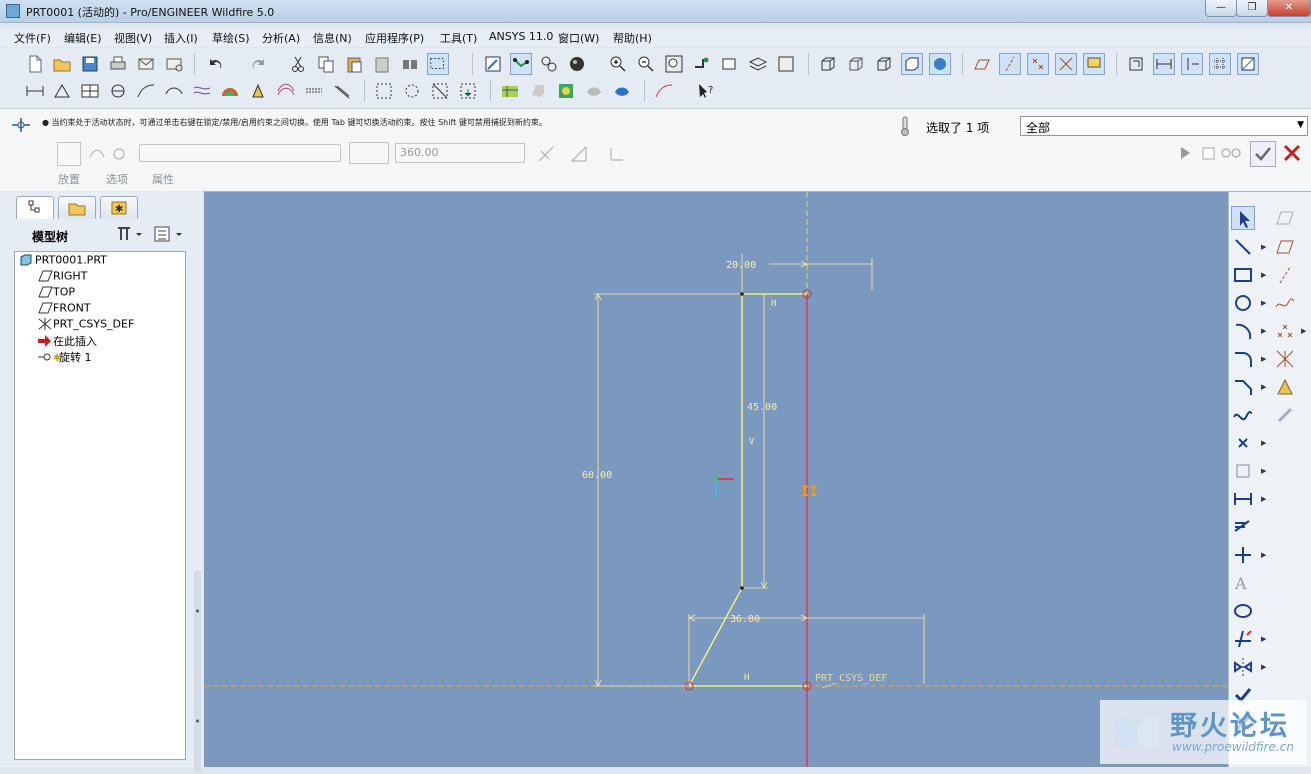 The height and width of the screenshot is (774, 1311). What do you see at coordinates (632, 38) in the screenshot?
I see `menu-help: 帮助(H)` at bounding box center [632, 38].